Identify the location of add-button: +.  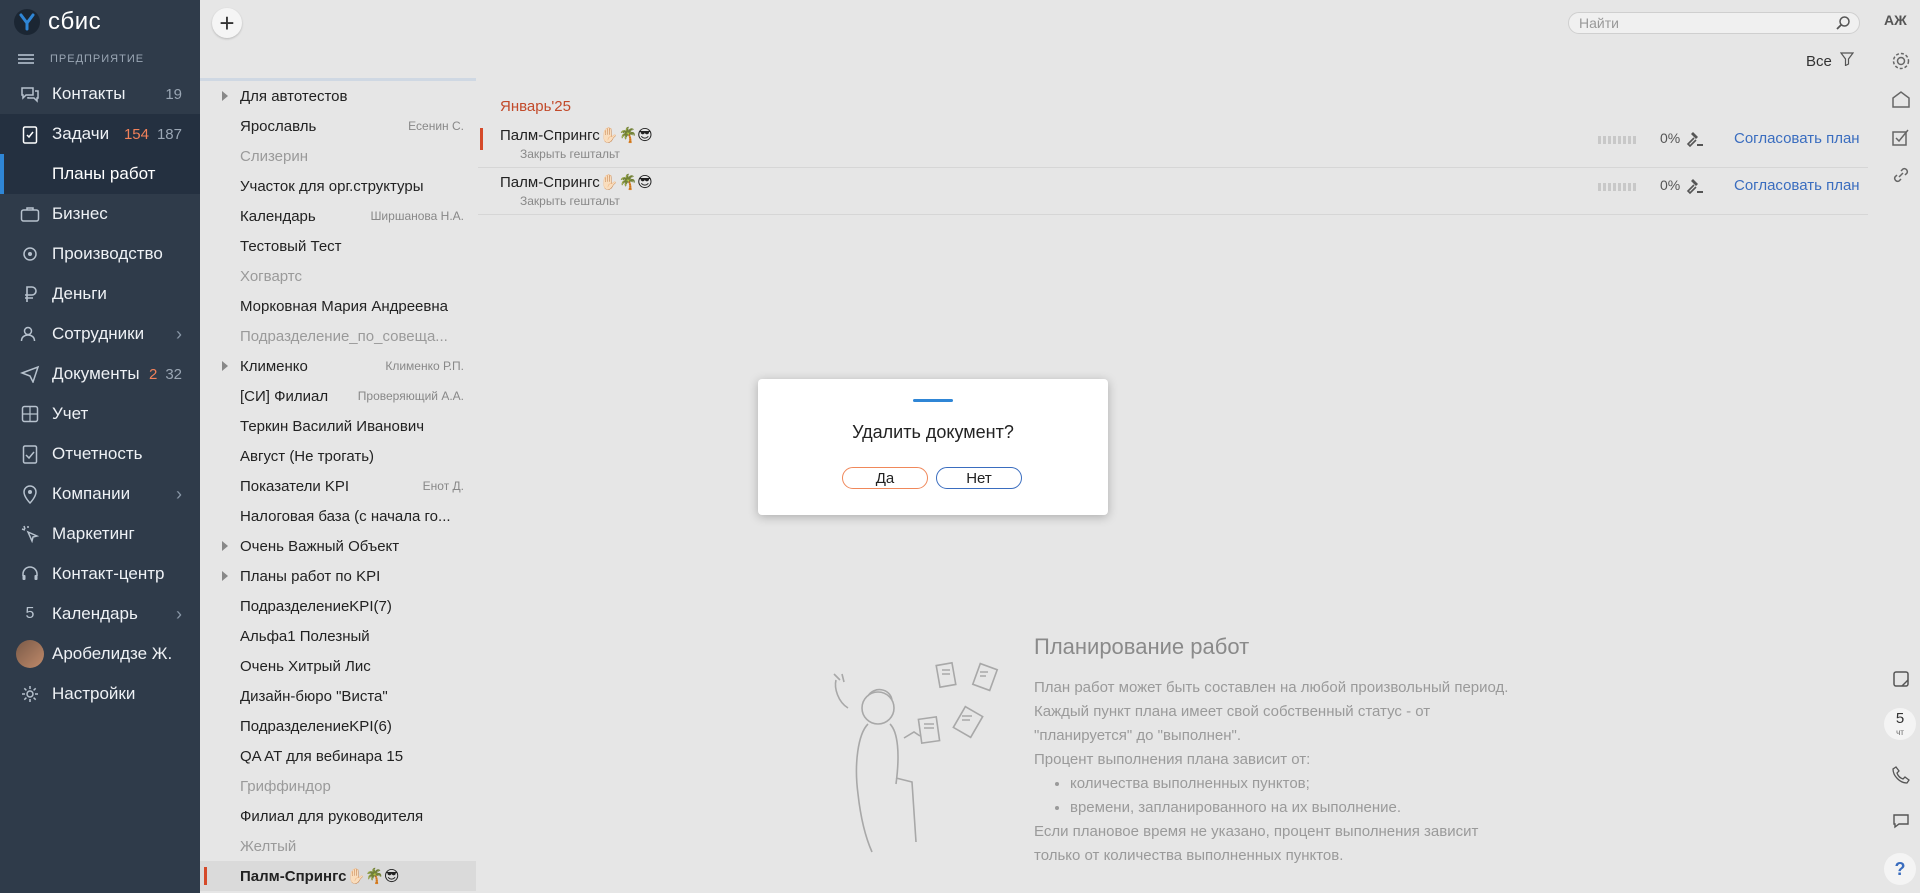
(227, 23).